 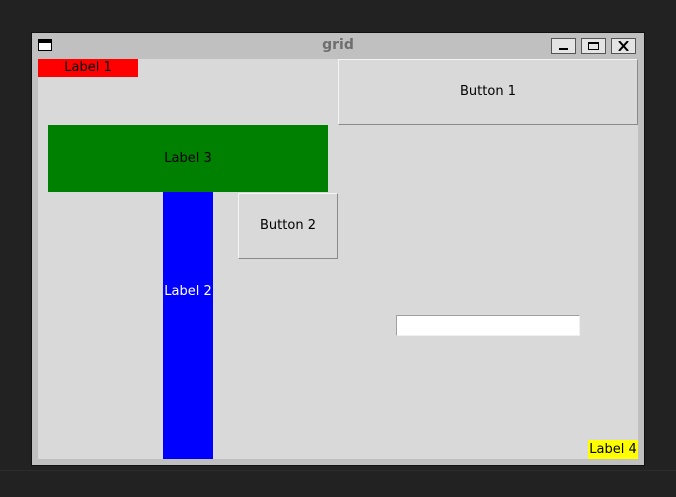 What do you see at coordinates (338, 470) in the screenshot?
I see `desktop-divider` at bounding box center [338, 470].